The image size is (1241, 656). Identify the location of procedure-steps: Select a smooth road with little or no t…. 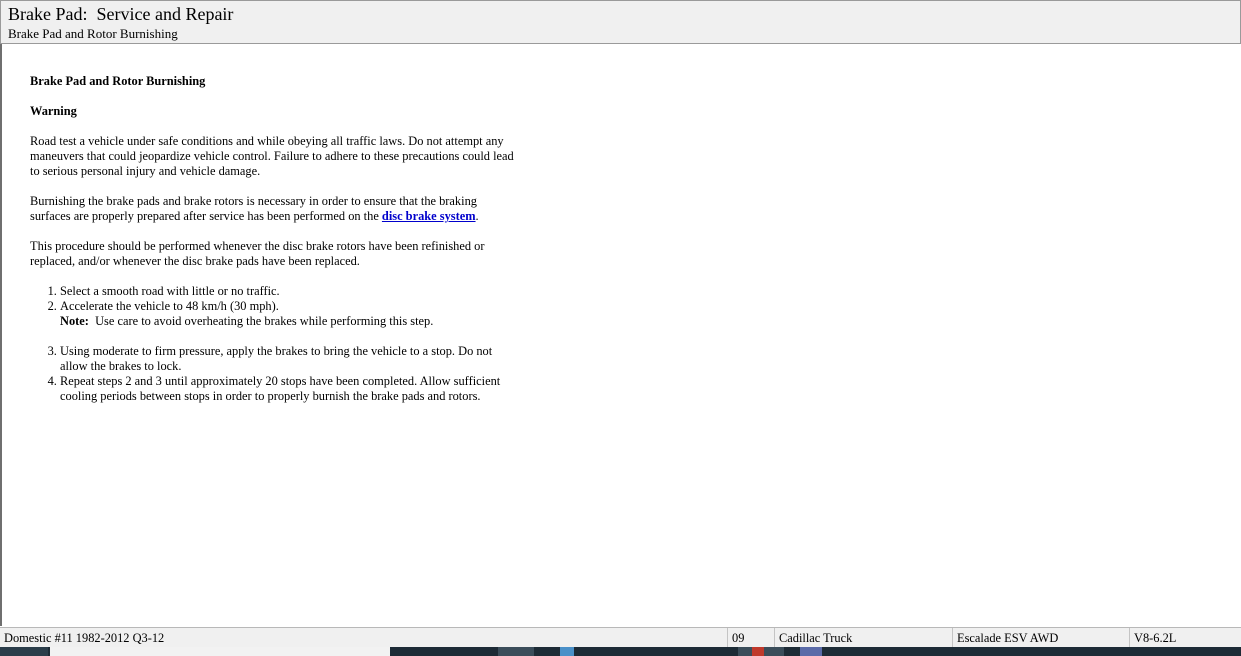
(272, 344).